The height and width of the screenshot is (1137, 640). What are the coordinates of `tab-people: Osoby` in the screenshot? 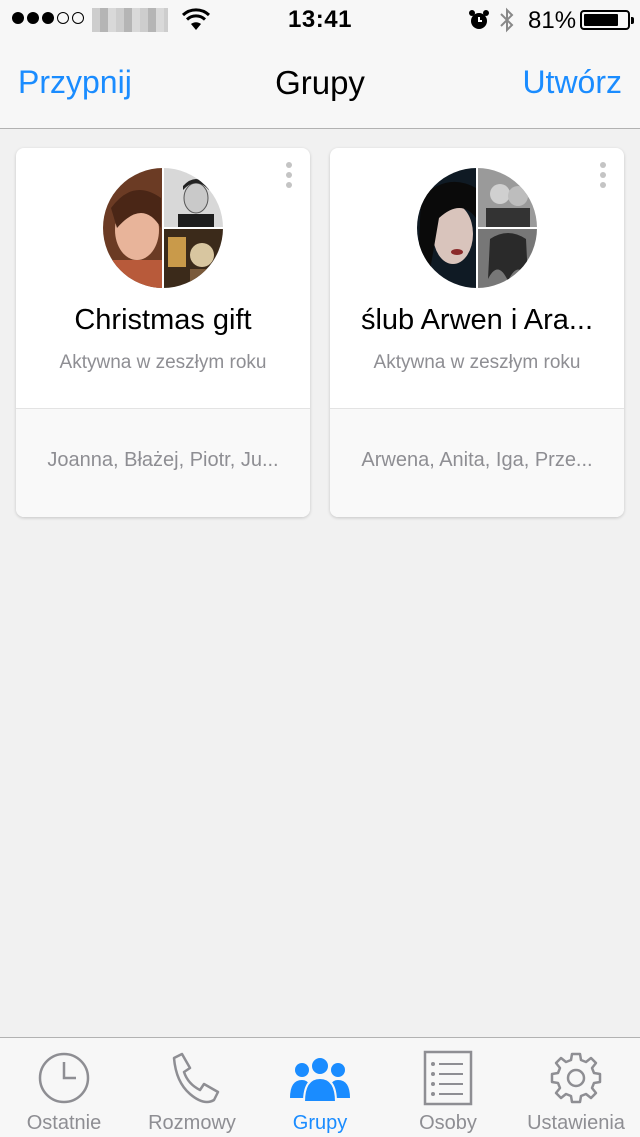 It's located at (448, 1087).